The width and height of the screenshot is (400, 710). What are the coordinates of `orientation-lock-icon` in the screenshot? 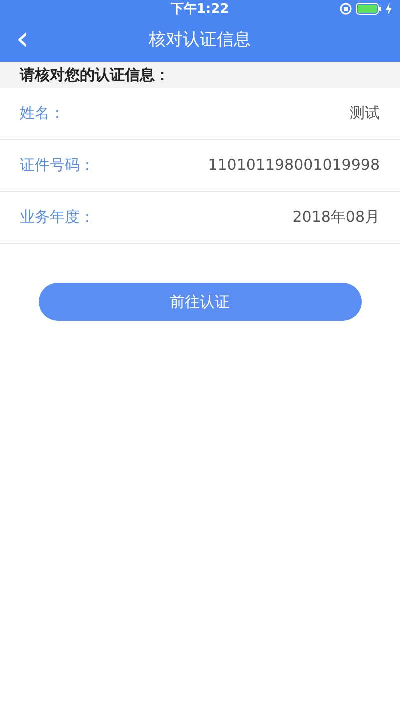 It's located at (346, 9).